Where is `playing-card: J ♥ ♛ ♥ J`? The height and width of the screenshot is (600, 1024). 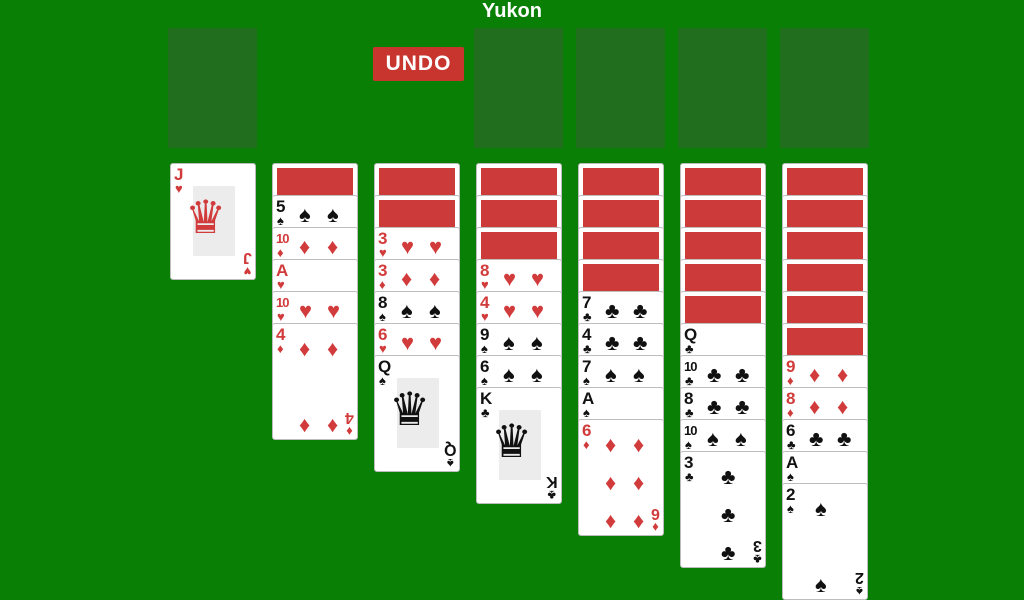
playing-card: J ♥ ♛ ♥ J is located at coordinates (213, 221).